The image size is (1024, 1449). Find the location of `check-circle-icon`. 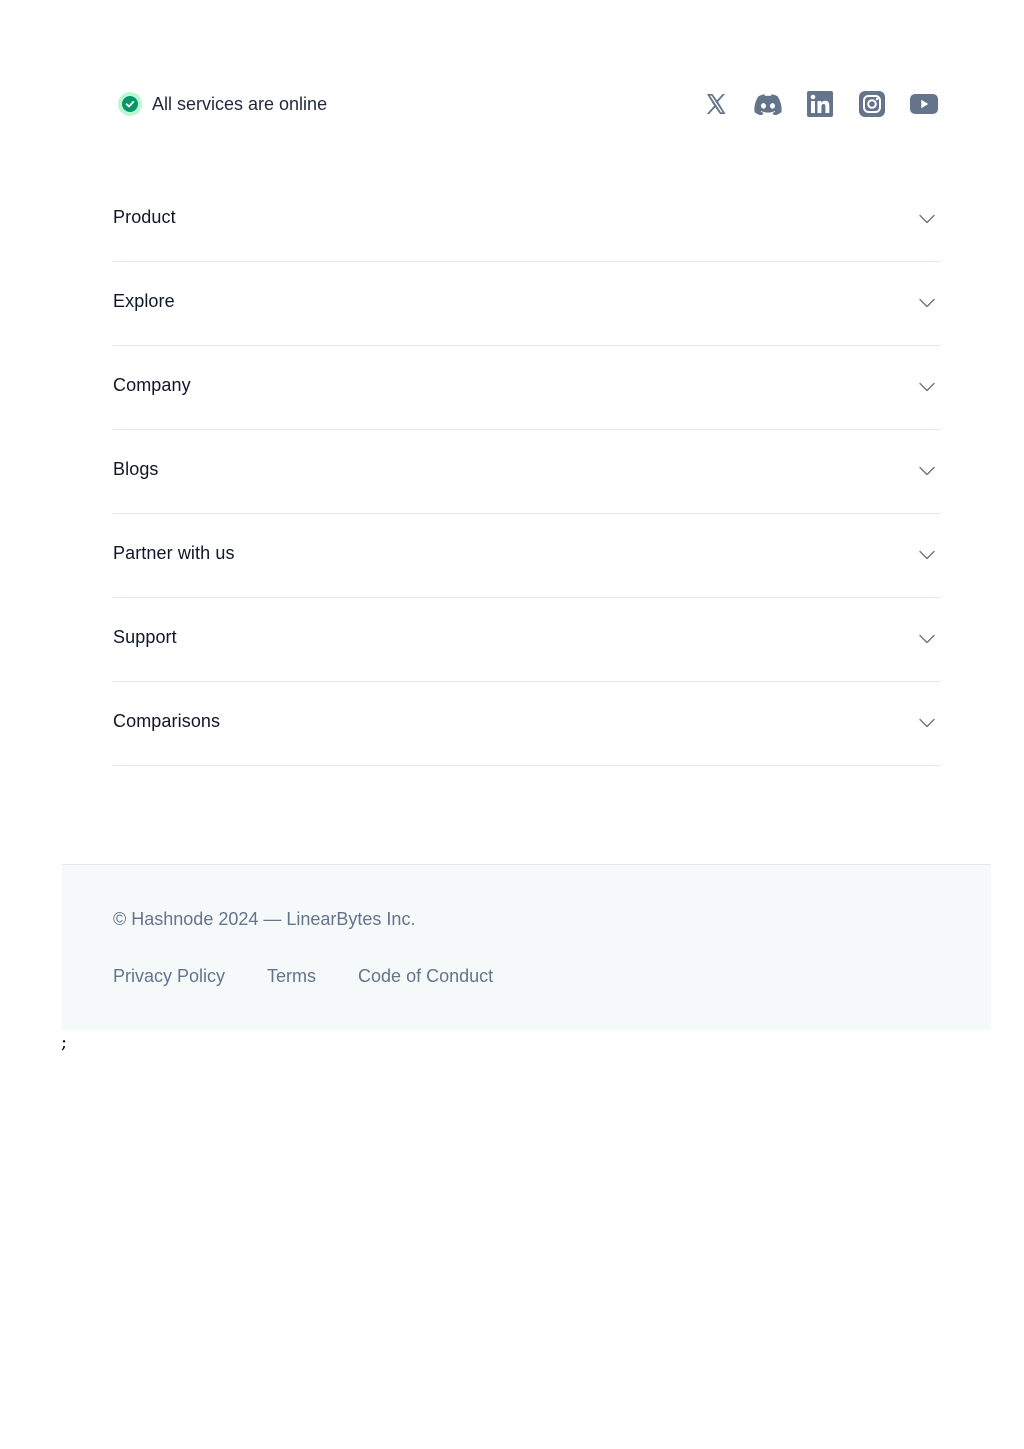

check-circle-icon is located at coordinates (130, 104).